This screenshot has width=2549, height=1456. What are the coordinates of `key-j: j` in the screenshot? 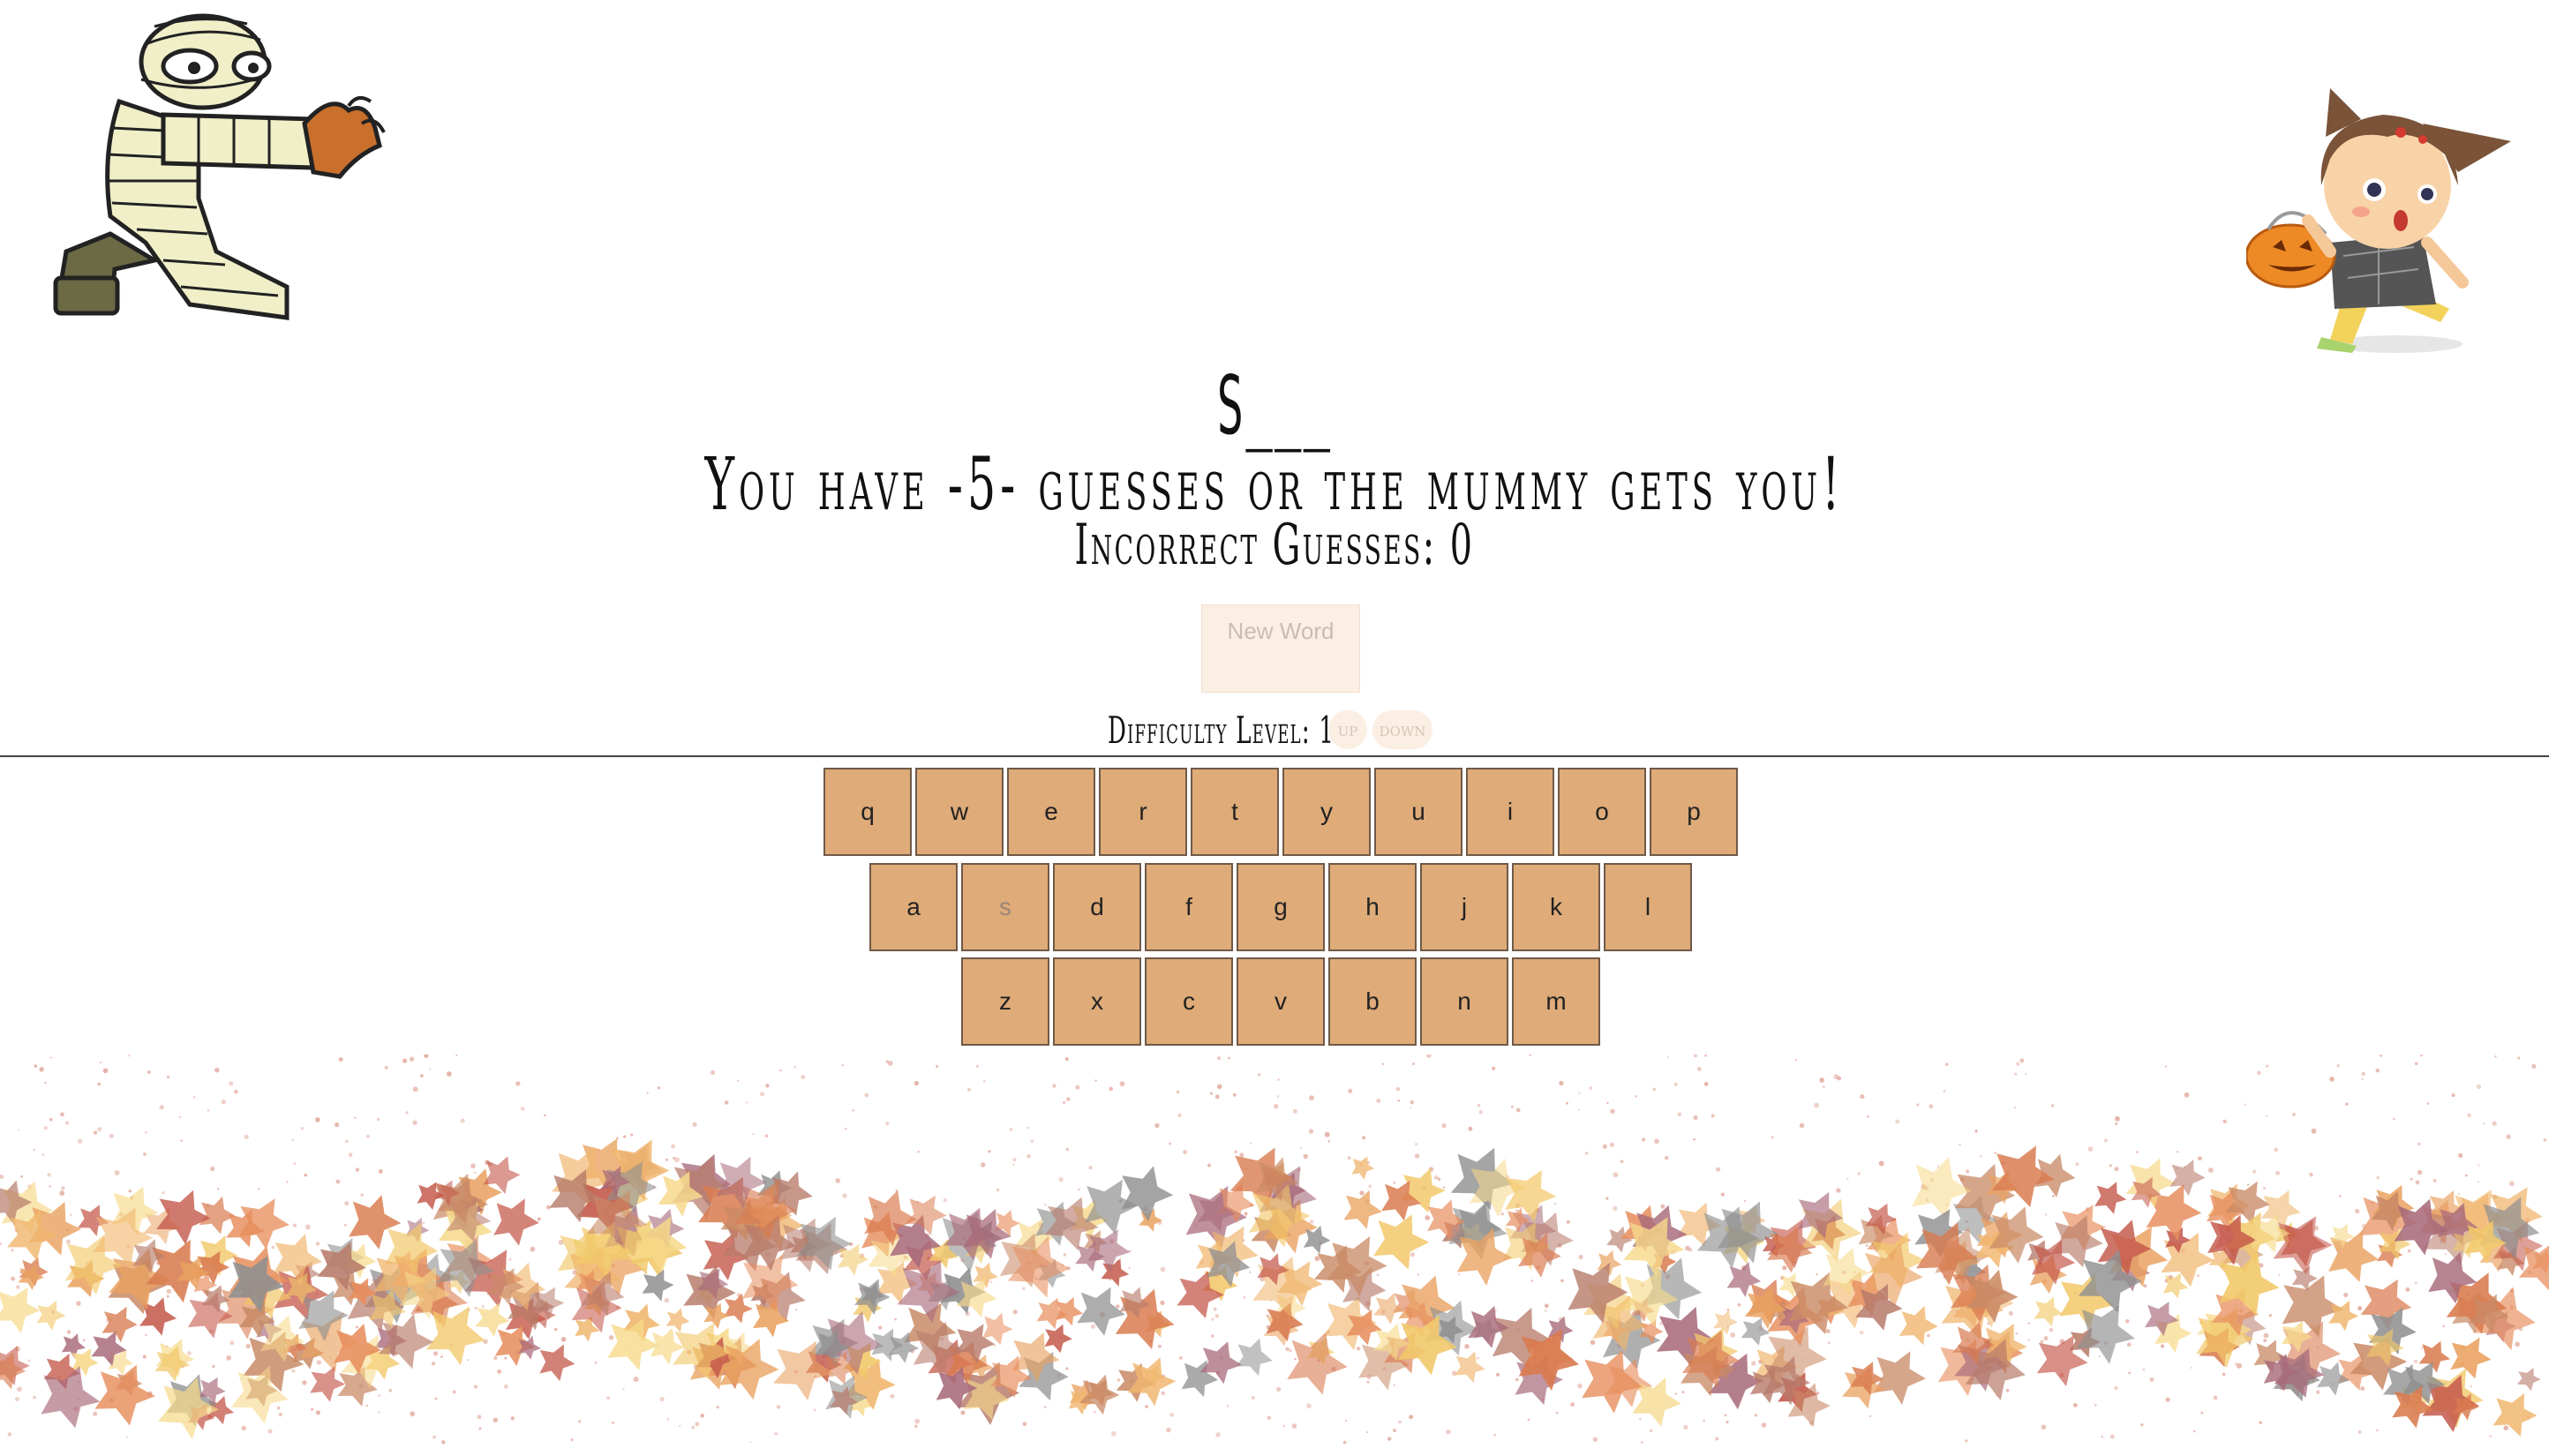 It's located at (1464, 907).